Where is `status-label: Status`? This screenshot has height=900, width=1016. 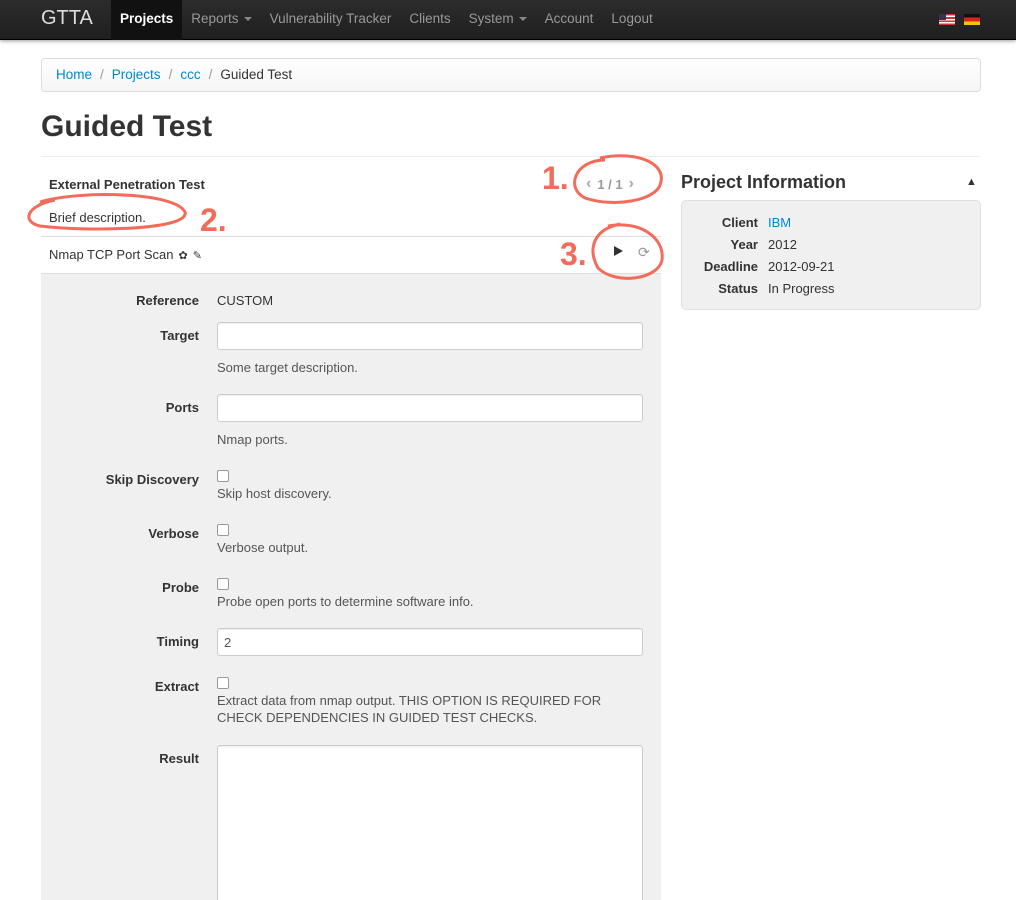
status-label: Status is located at coordinates (738, 288).